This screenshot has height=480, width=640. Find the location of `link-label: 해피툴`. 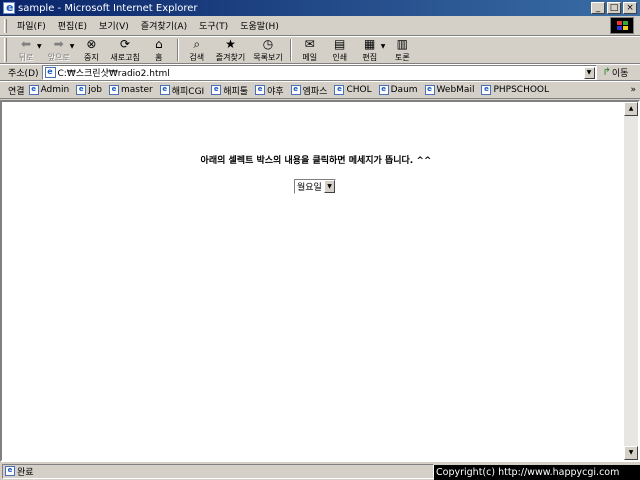

link-label: 해피툴 is located at coordinates (236, 91).